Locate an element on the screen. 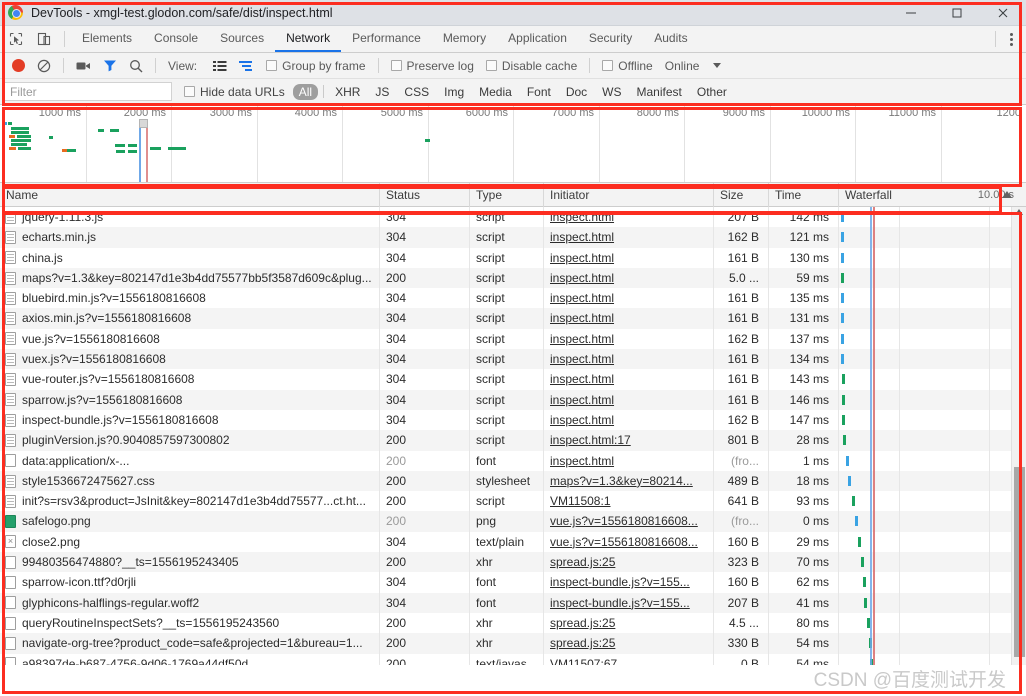  device-toolbar-icon is located at coordinates (44, 39).